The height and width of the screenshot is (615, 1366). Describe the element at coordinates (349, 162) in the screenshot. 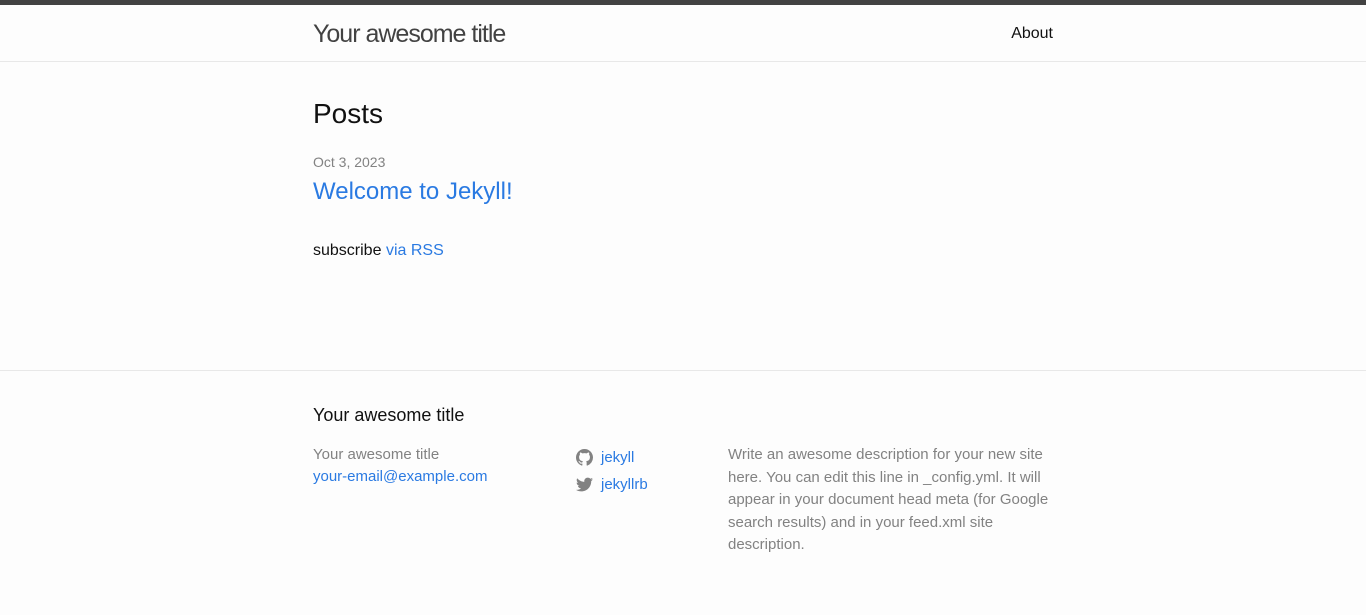

I see `post-date: Oct 3, 2023` at that location.